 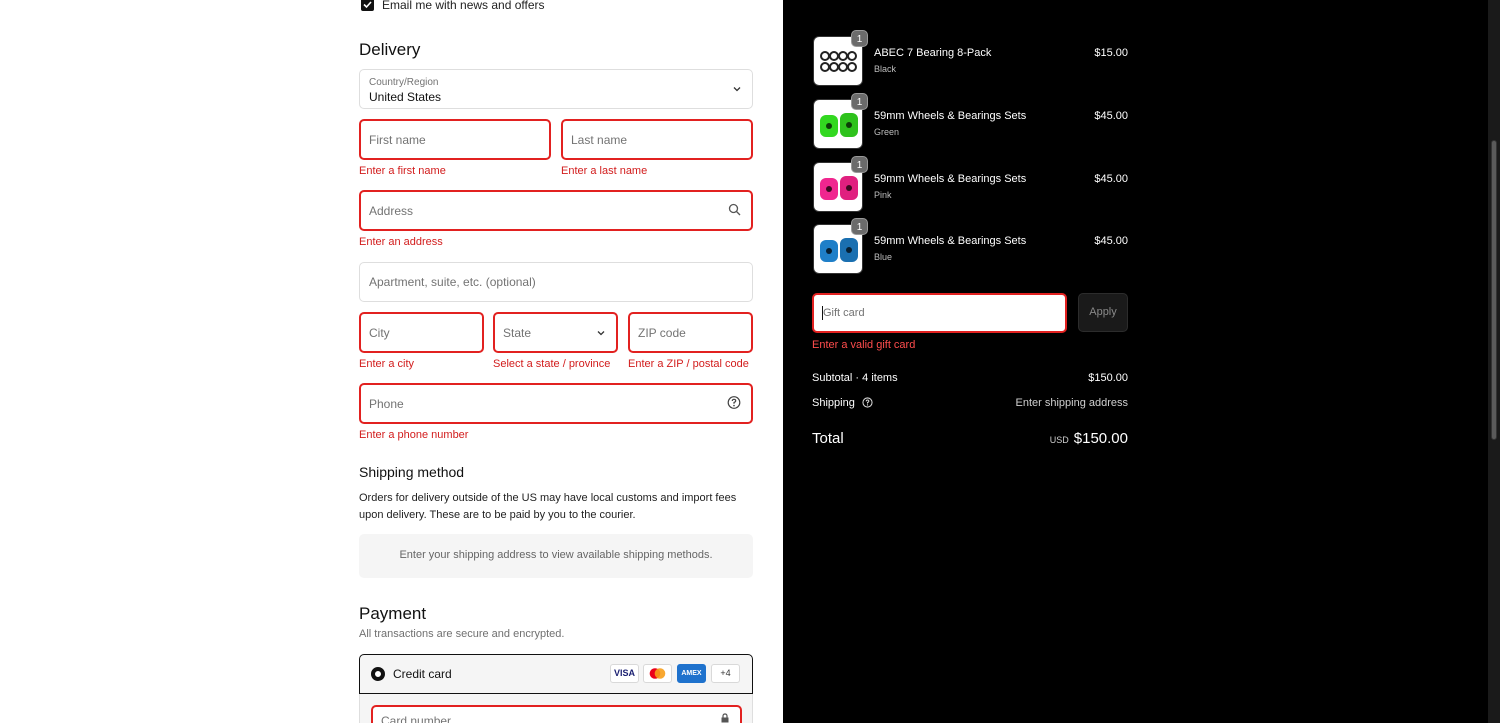 I want to click on gift-card-error: Enter a valid gift card, so click(x=864, y=345).